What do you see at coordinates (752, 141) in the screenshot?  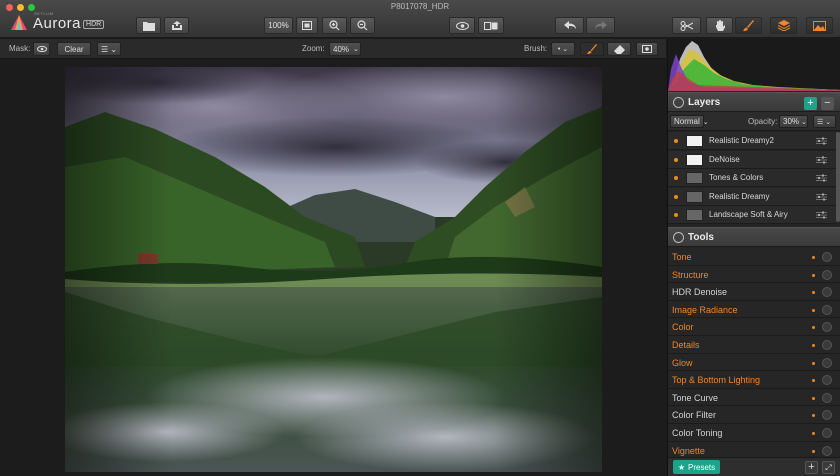 I see `layer-row: Realistic Dreamy2` at bounding box center [752, 141].